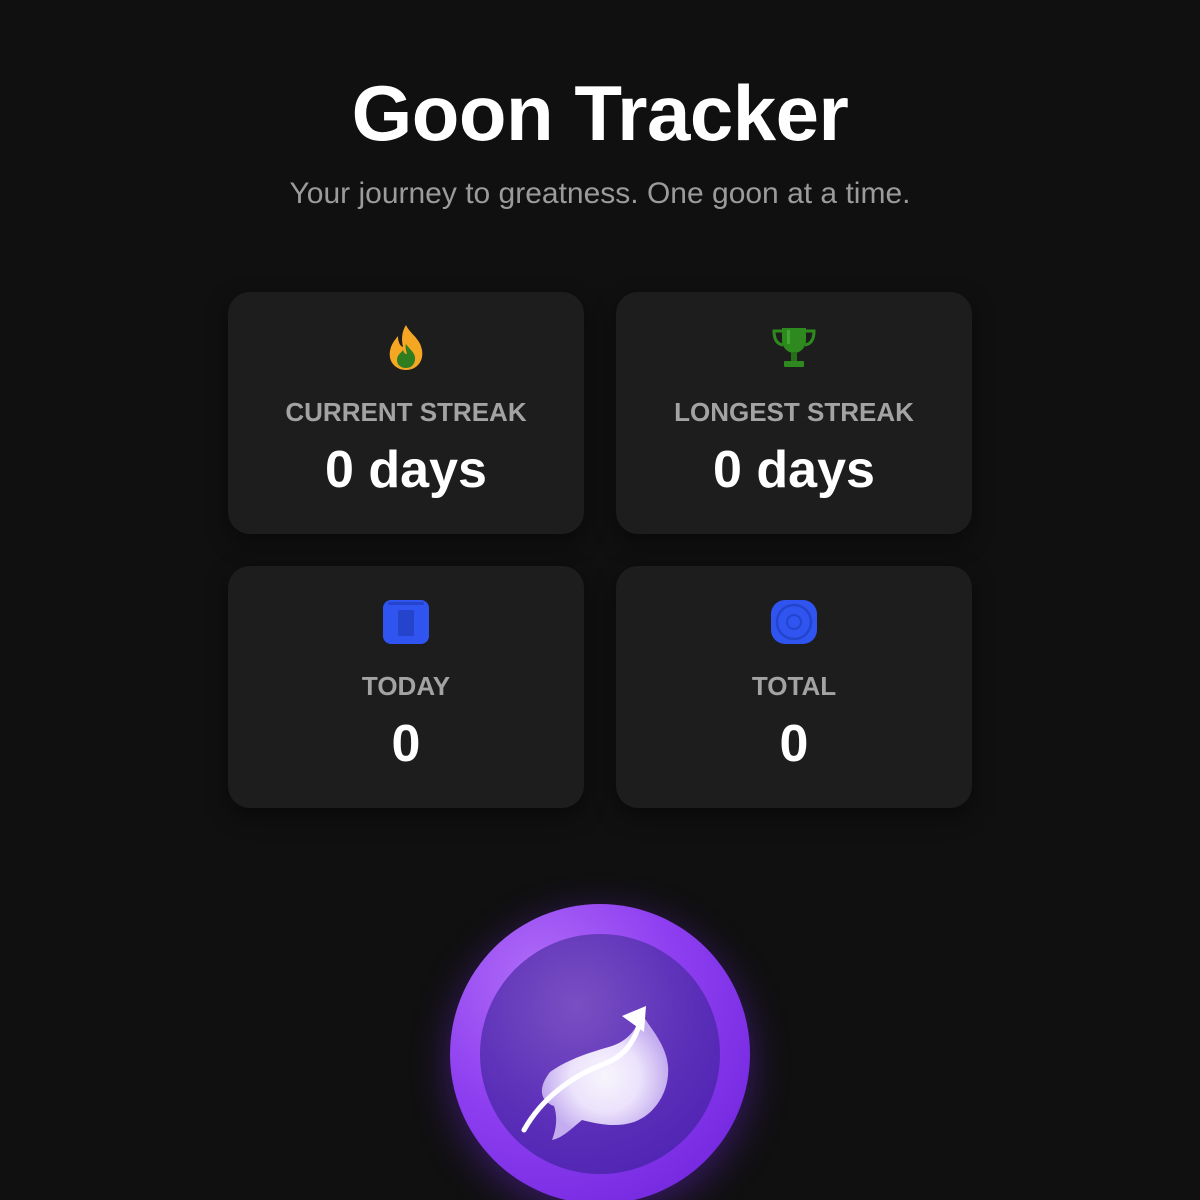 The image size is (1200, 1200). Describe the element at coordinates (406, 348) in the screenshot. I see `fire-icon` at that location.